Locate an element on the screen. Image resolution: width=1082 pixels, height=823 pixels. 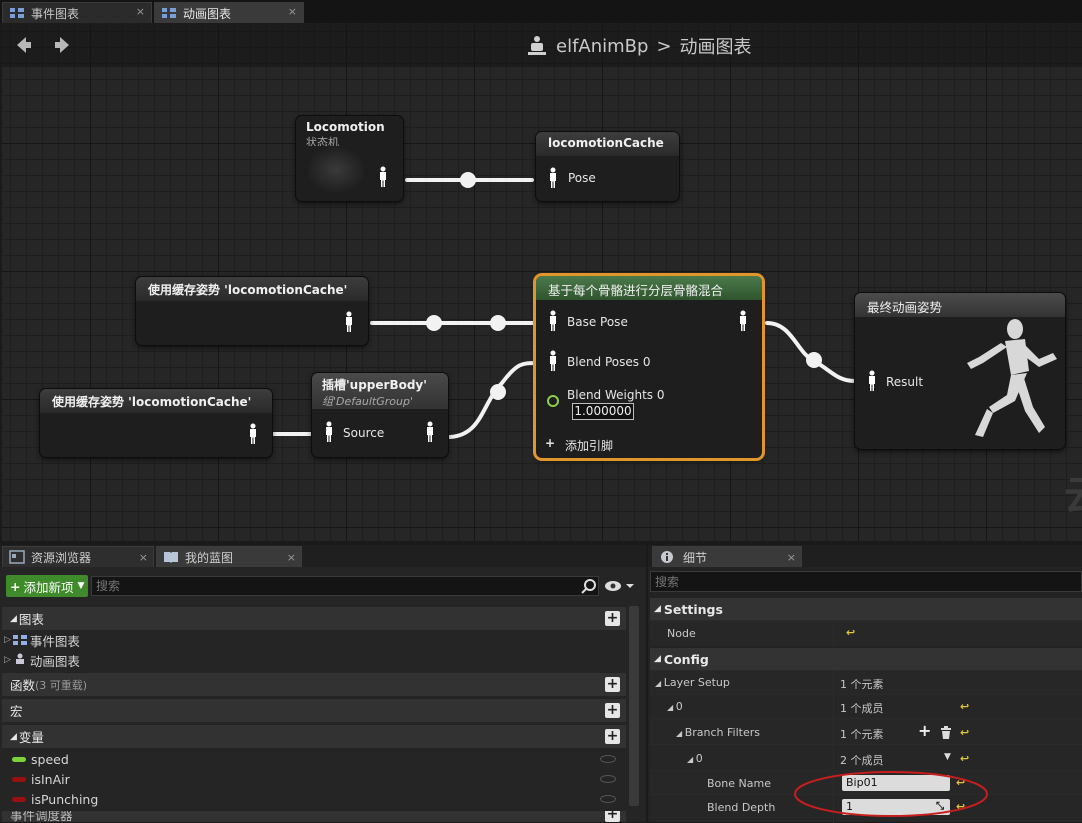
add-graph-button: + is located at coordinates (612, 618).